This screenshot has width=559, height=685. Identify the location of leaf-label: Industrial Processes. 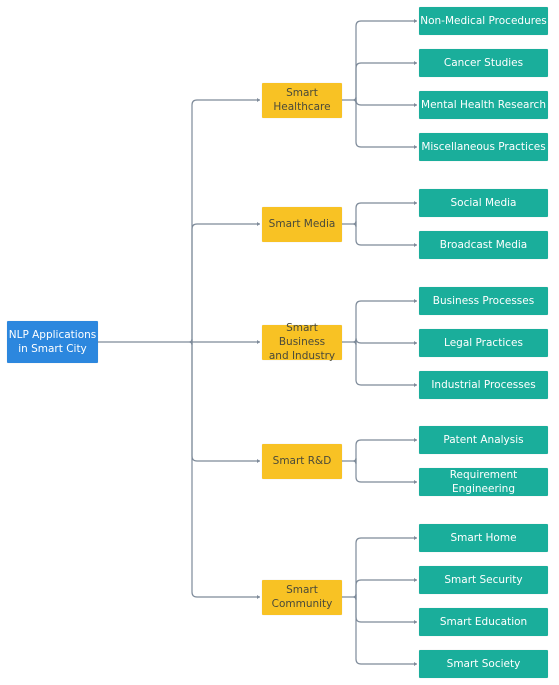
(483, 385).